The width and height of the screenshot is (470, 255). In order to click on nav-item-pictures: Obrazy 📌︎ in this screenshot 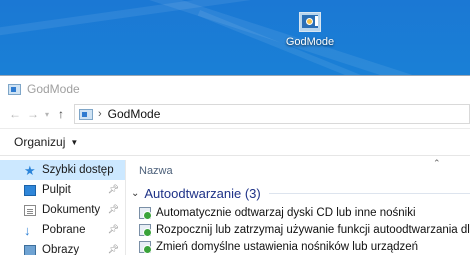, I will do `click(62, 247)`.